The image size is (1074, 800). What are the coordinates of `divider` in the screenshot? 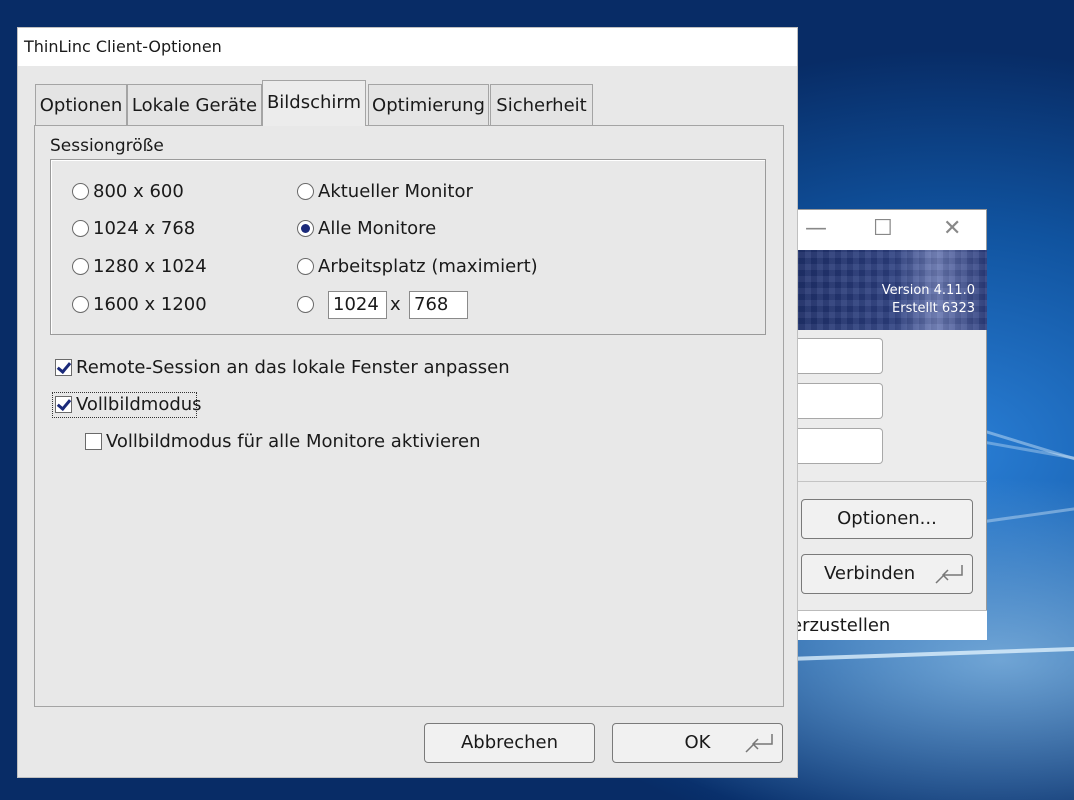 It's located at (884, 481).